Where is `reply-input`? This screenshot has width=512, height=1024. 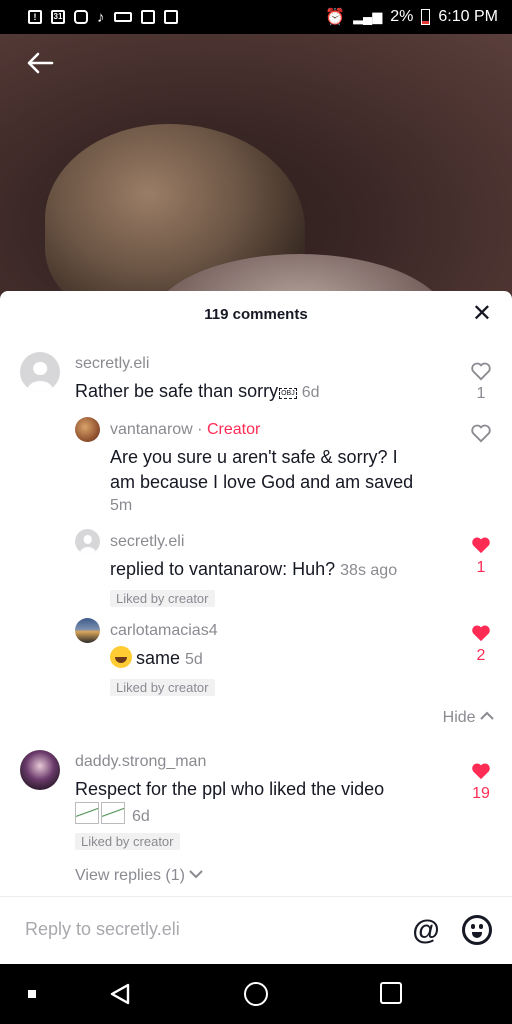 reply-input is located at coordinates (205, 929).